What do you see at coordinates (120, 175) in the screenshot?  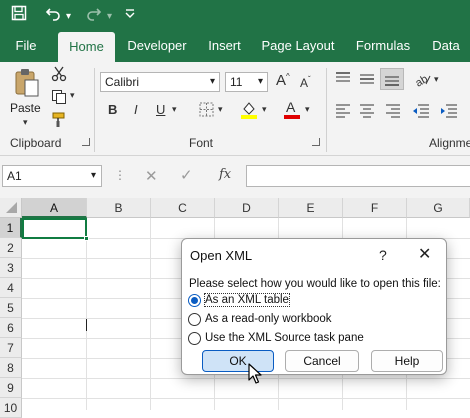 I see `formula-bar-menu-icon: ⋮` at bounding box center [120, 175].